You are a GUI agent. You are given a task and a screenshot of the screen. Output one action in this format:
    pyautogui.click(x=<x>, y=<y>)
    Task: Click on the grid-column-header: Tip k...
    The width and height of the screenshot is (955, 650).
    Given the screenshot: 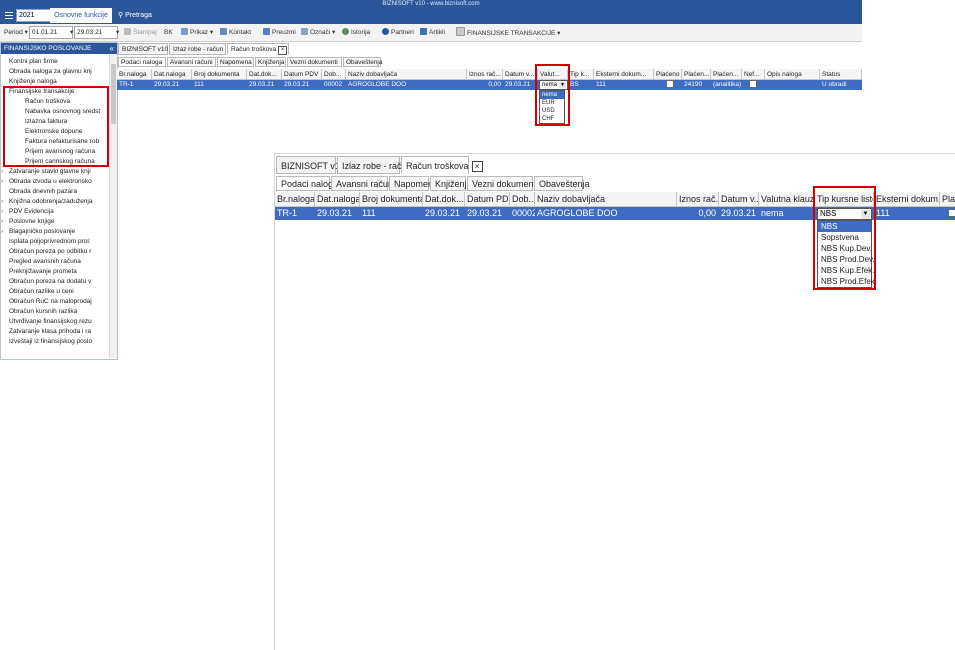 What is the action you would take?
    pyautogui.click(x=581, y=74)
    